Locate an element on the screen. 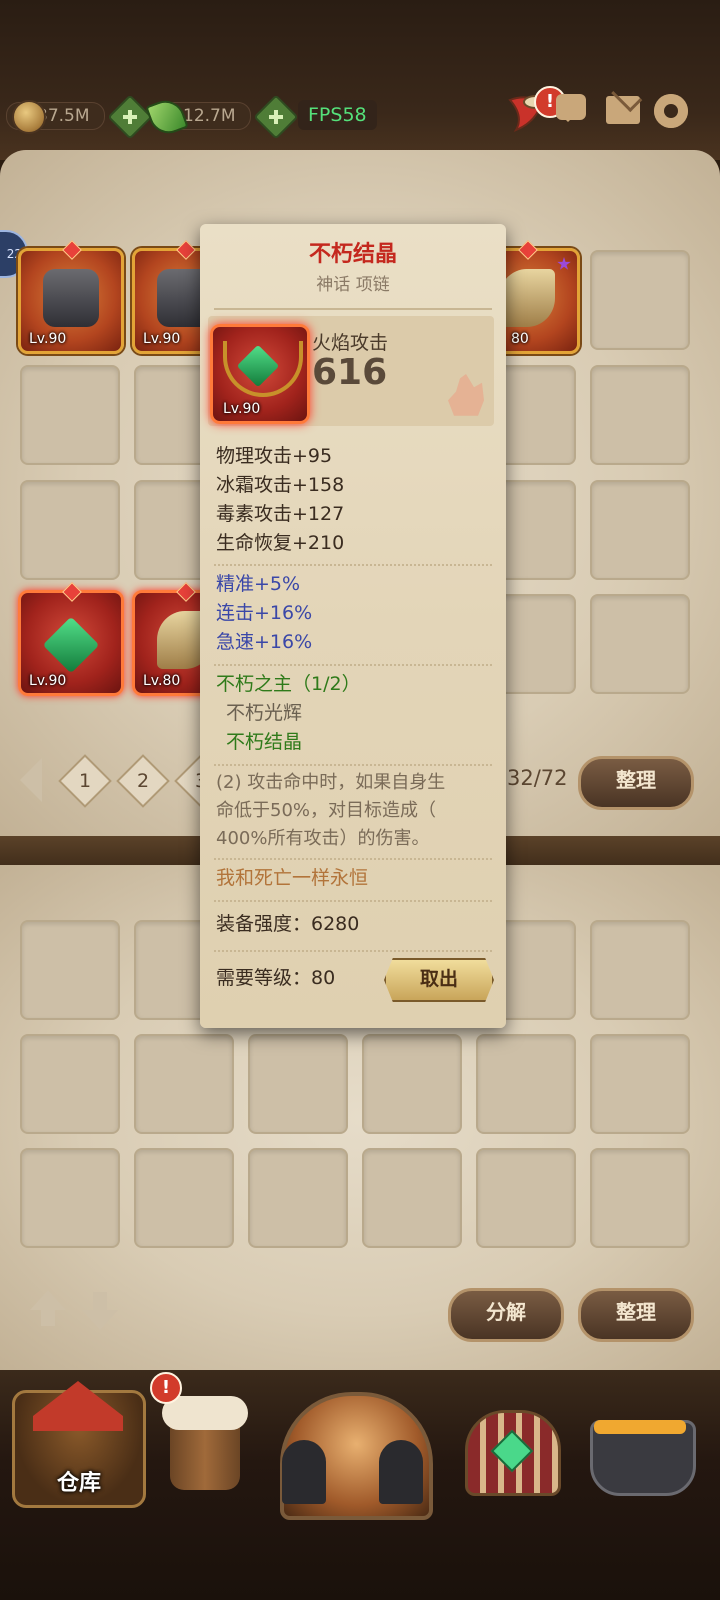 The width and height of the screenshot is (720, 1600). set-effect-line: (2) 攻击命中时，如果自身生 is located at coordinates (331, 782).